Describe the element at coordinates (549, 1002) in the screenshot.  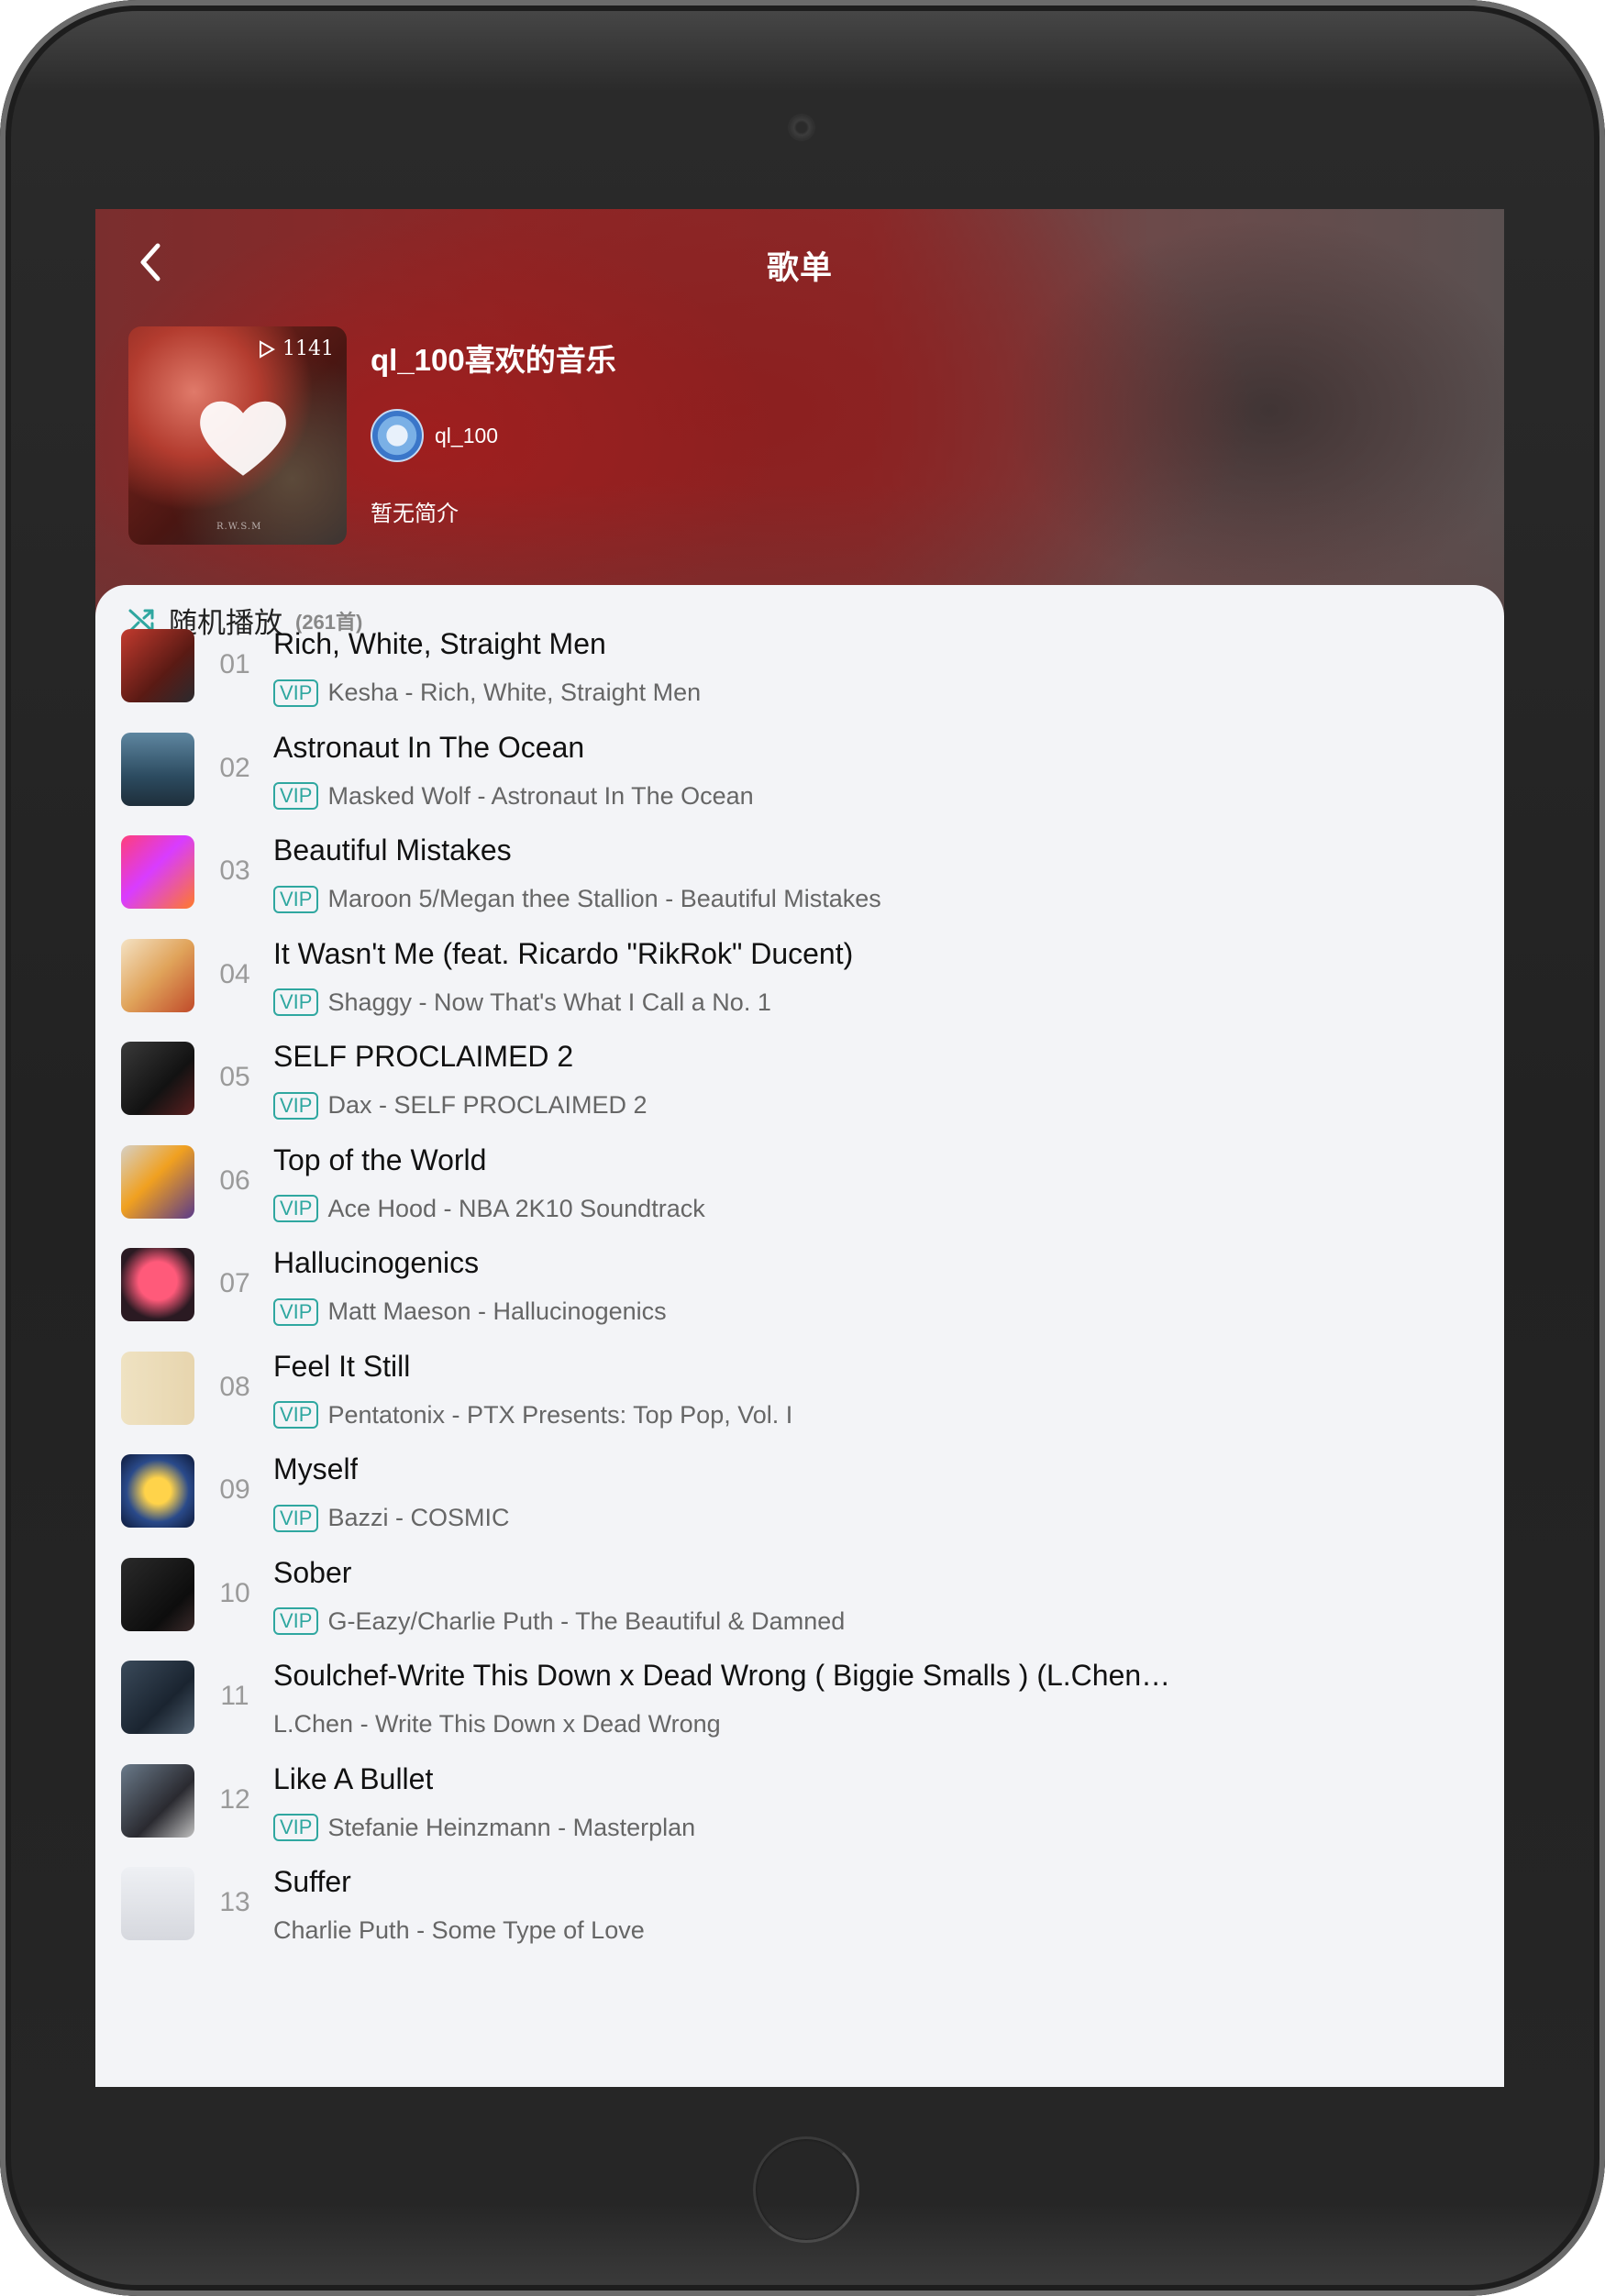
I see `song-artist-album: Shaggy - Now That's What I Call a No. 1` at that location.